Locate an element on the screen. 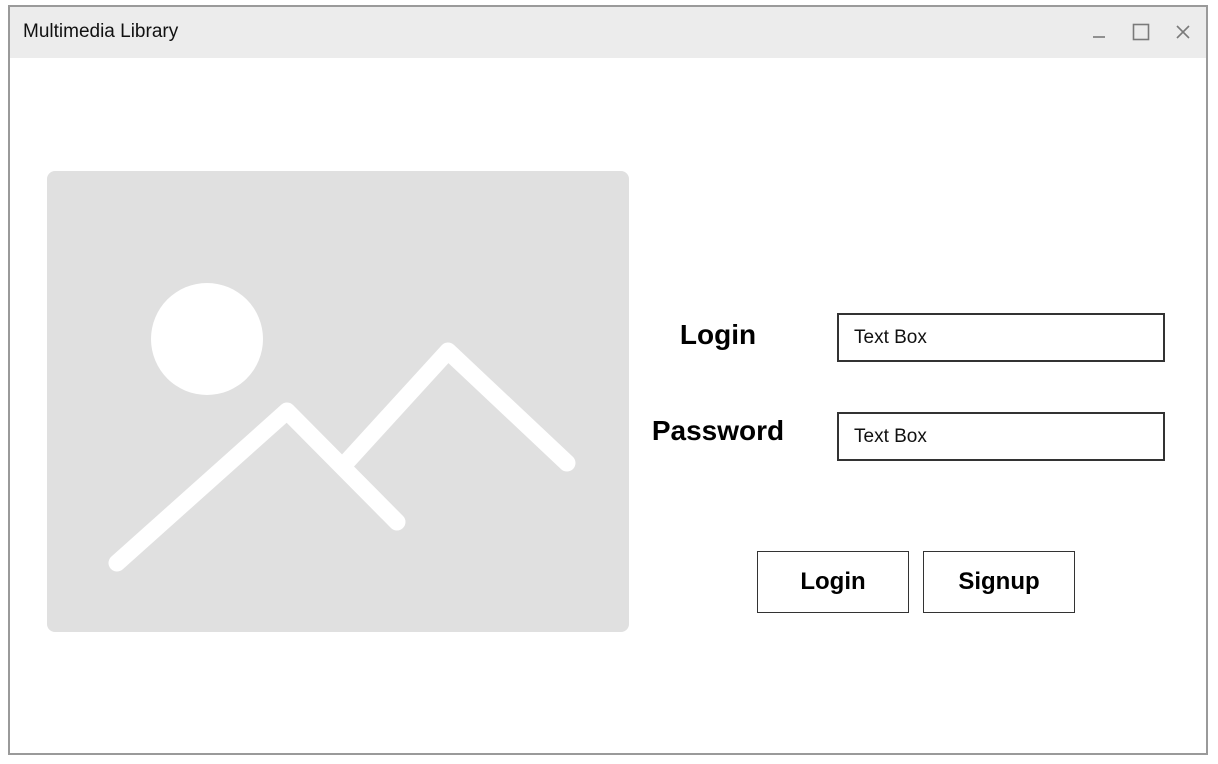  signup-button: Signup is located at coordinates (999, 582).